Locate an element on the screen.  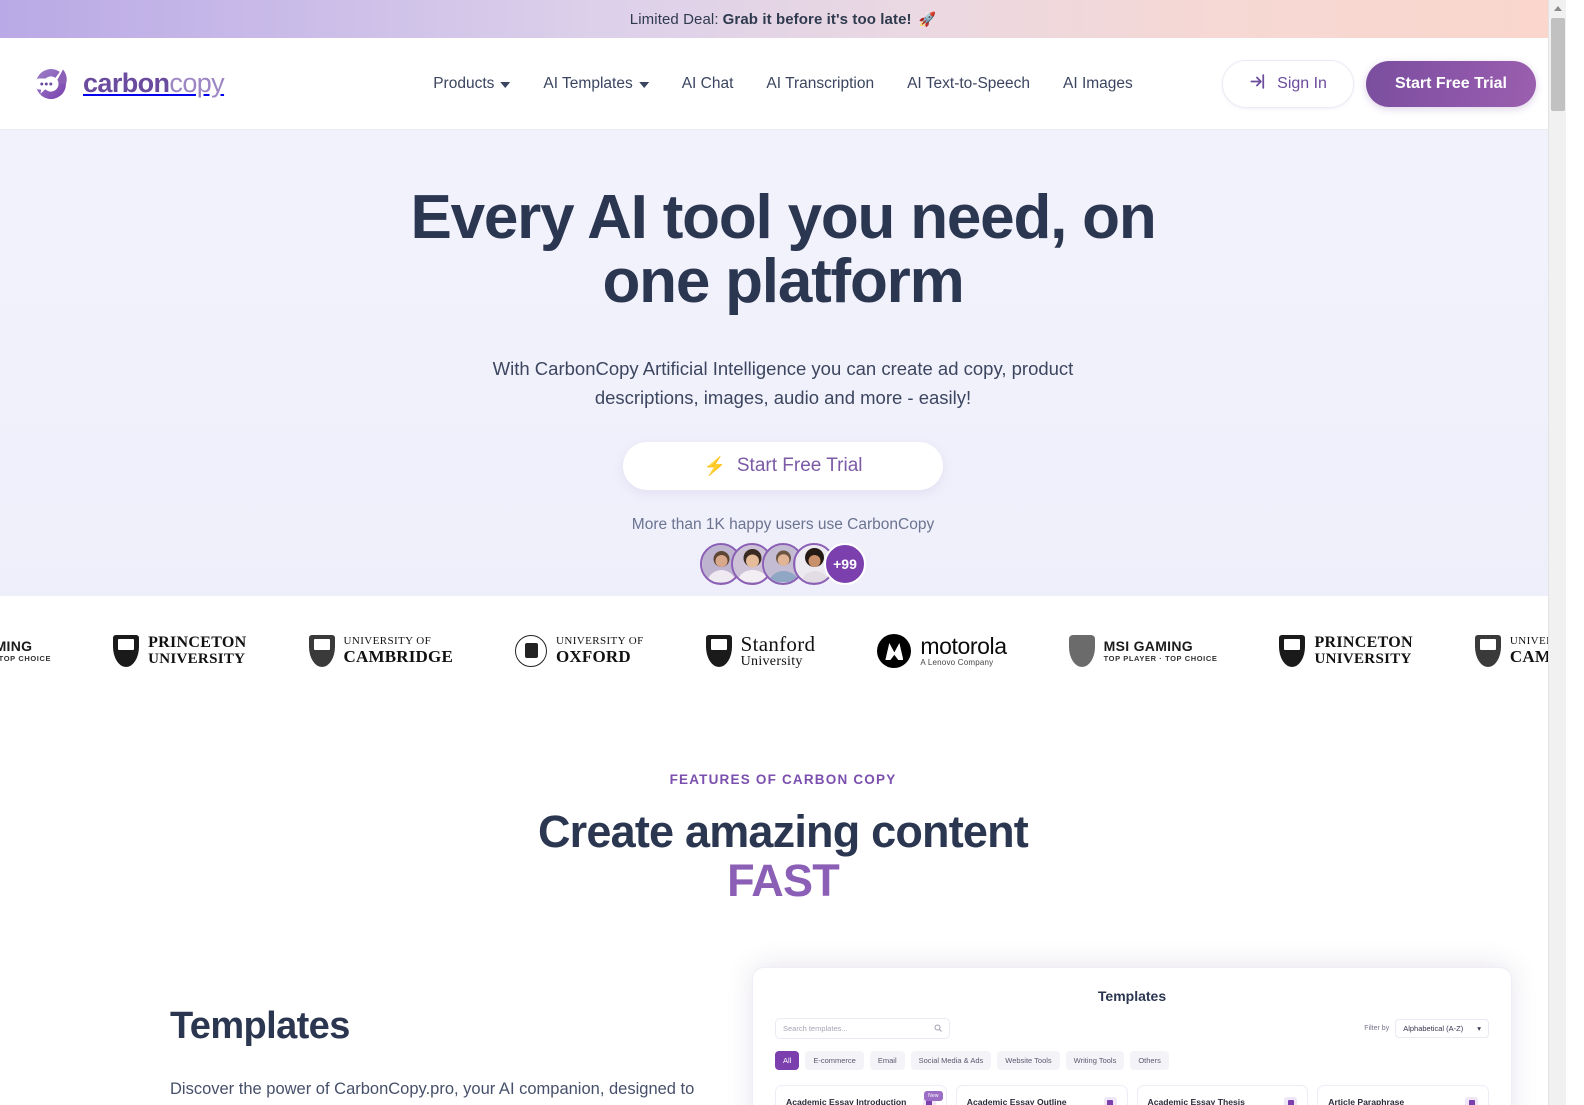
logo-text: PRINCETON UNIVERSITY is located at coordinates (197, 650).